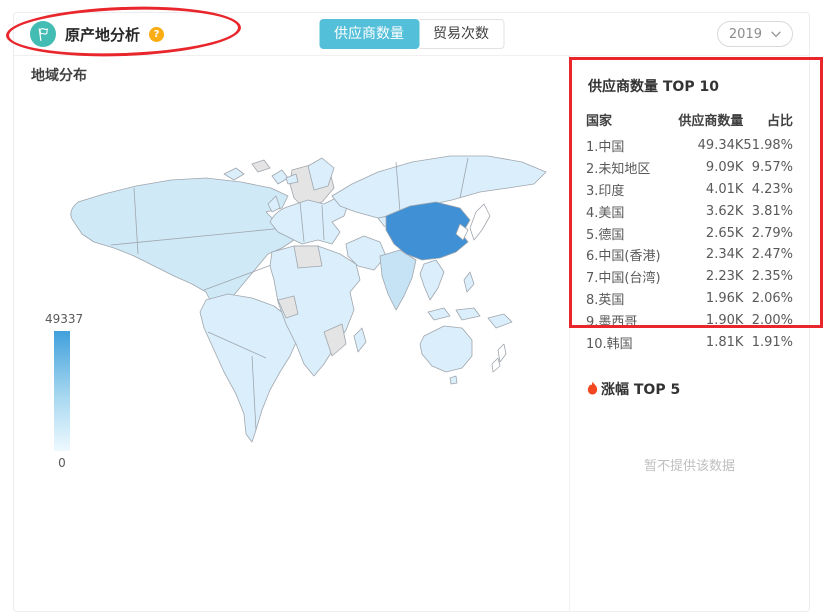 The height and width of the screenshot is (612, 835). I want to click on legend-max-value: 49337, so click(64, 319).